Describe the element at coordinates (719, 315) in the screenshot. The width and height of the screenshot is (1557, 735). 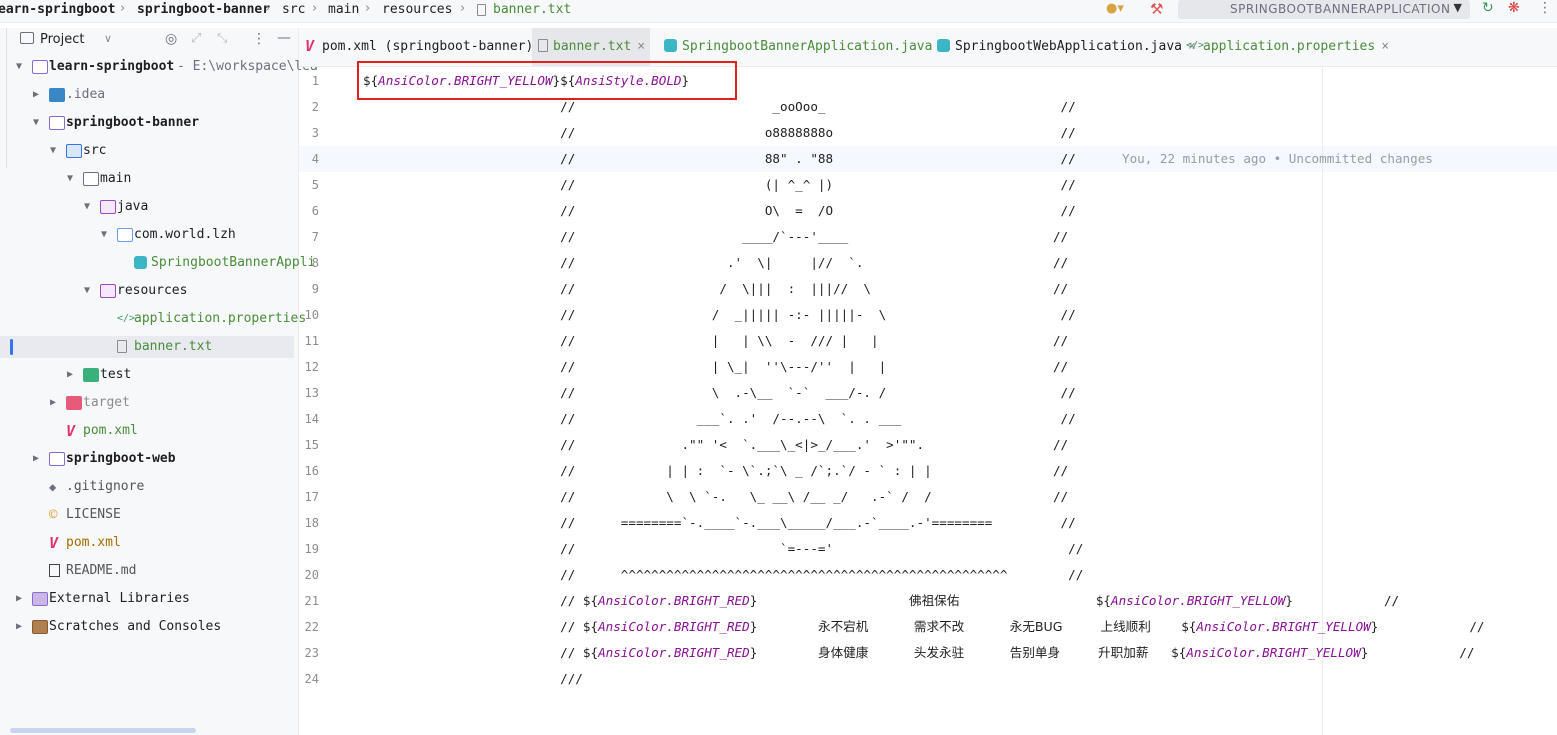
I see `code-line: // / _||||| -:- |||||- \ //` at that location.